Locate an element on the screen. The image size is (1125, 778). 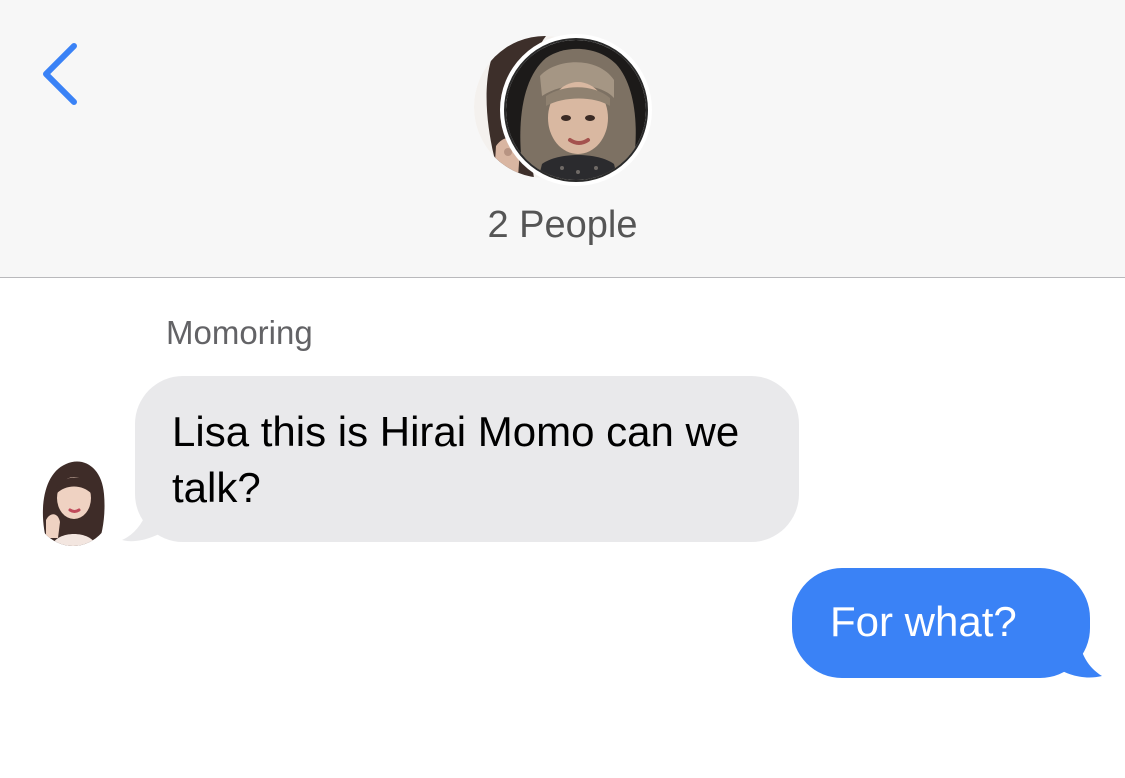
outgoing-message: For what? is located at coordinates (950, 625).